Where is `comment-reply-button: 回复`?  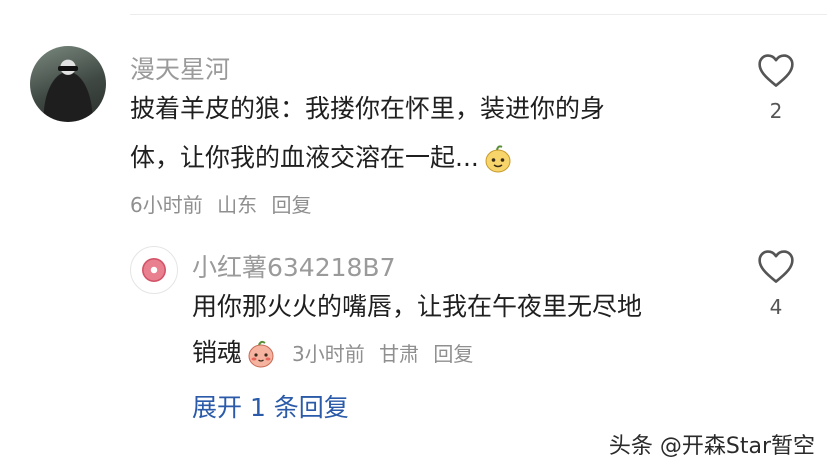
comment-reply-button: 回复 is located at coordinates (291, 205).